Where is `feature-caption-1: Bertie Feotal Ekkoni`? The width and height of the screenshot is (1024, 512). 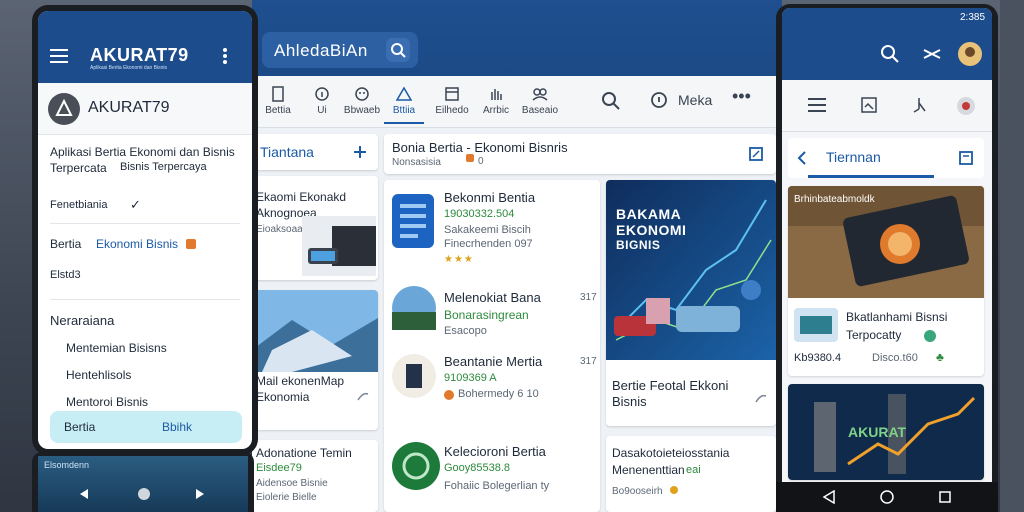
feature-caption-1: Bertie Feotal Ekkoni is located at coordinates (670, 385).